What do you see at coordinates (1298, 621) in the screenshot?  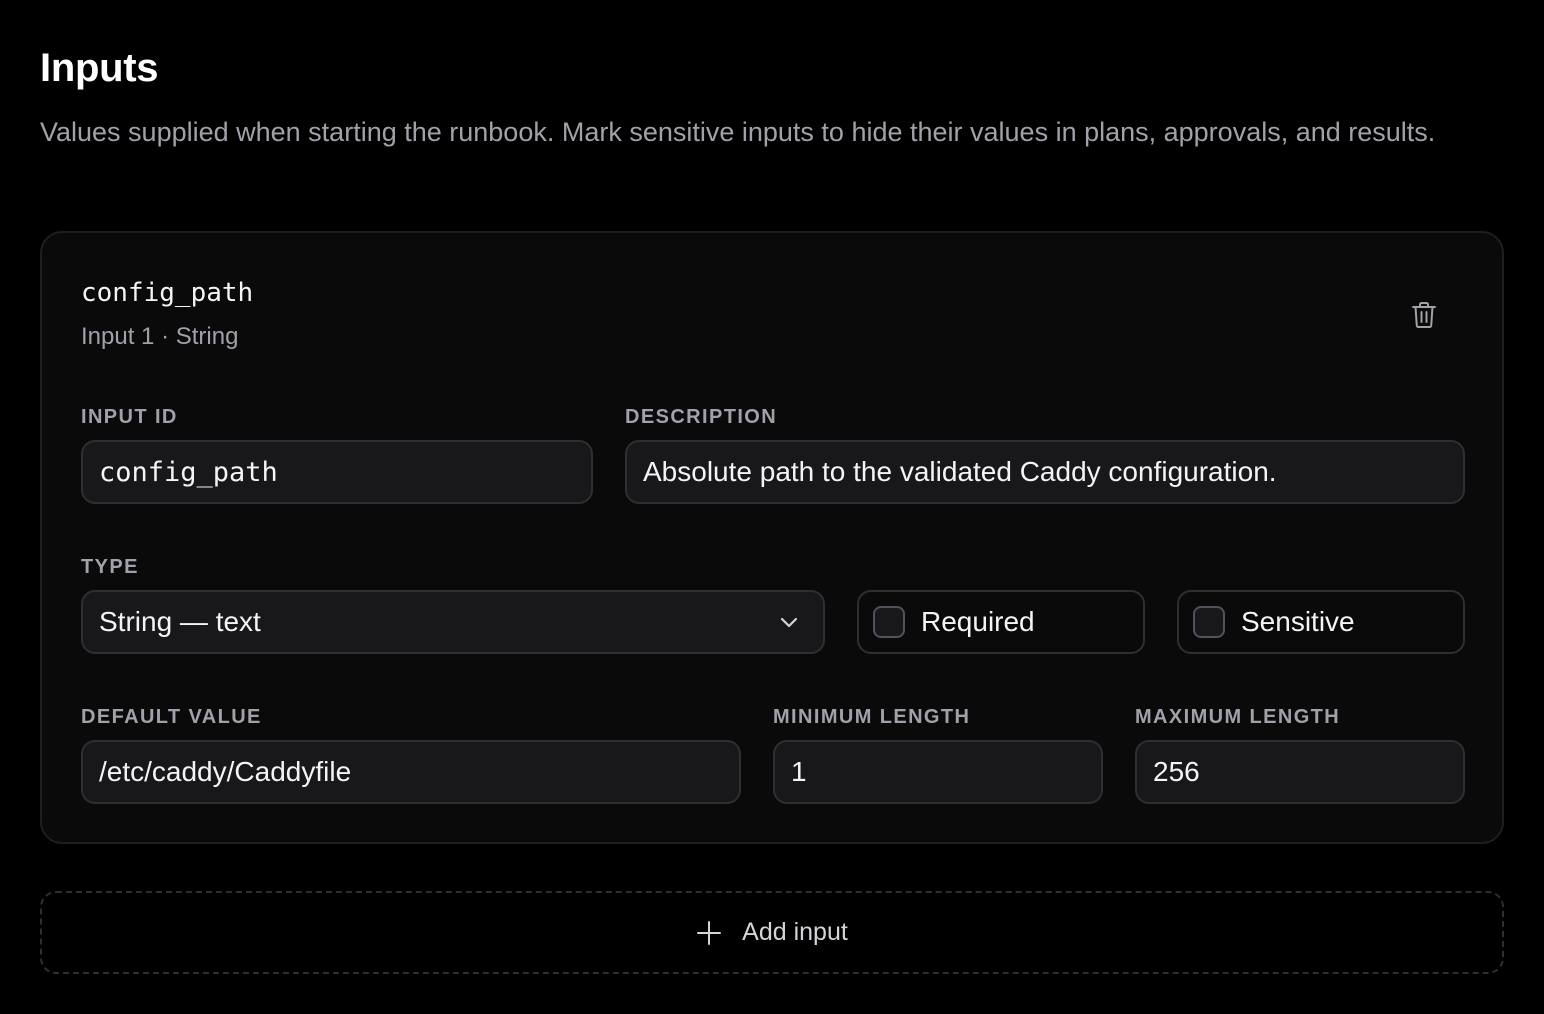 I see `sensitive-label: Sensitive` at bounding box center [1298, 621].